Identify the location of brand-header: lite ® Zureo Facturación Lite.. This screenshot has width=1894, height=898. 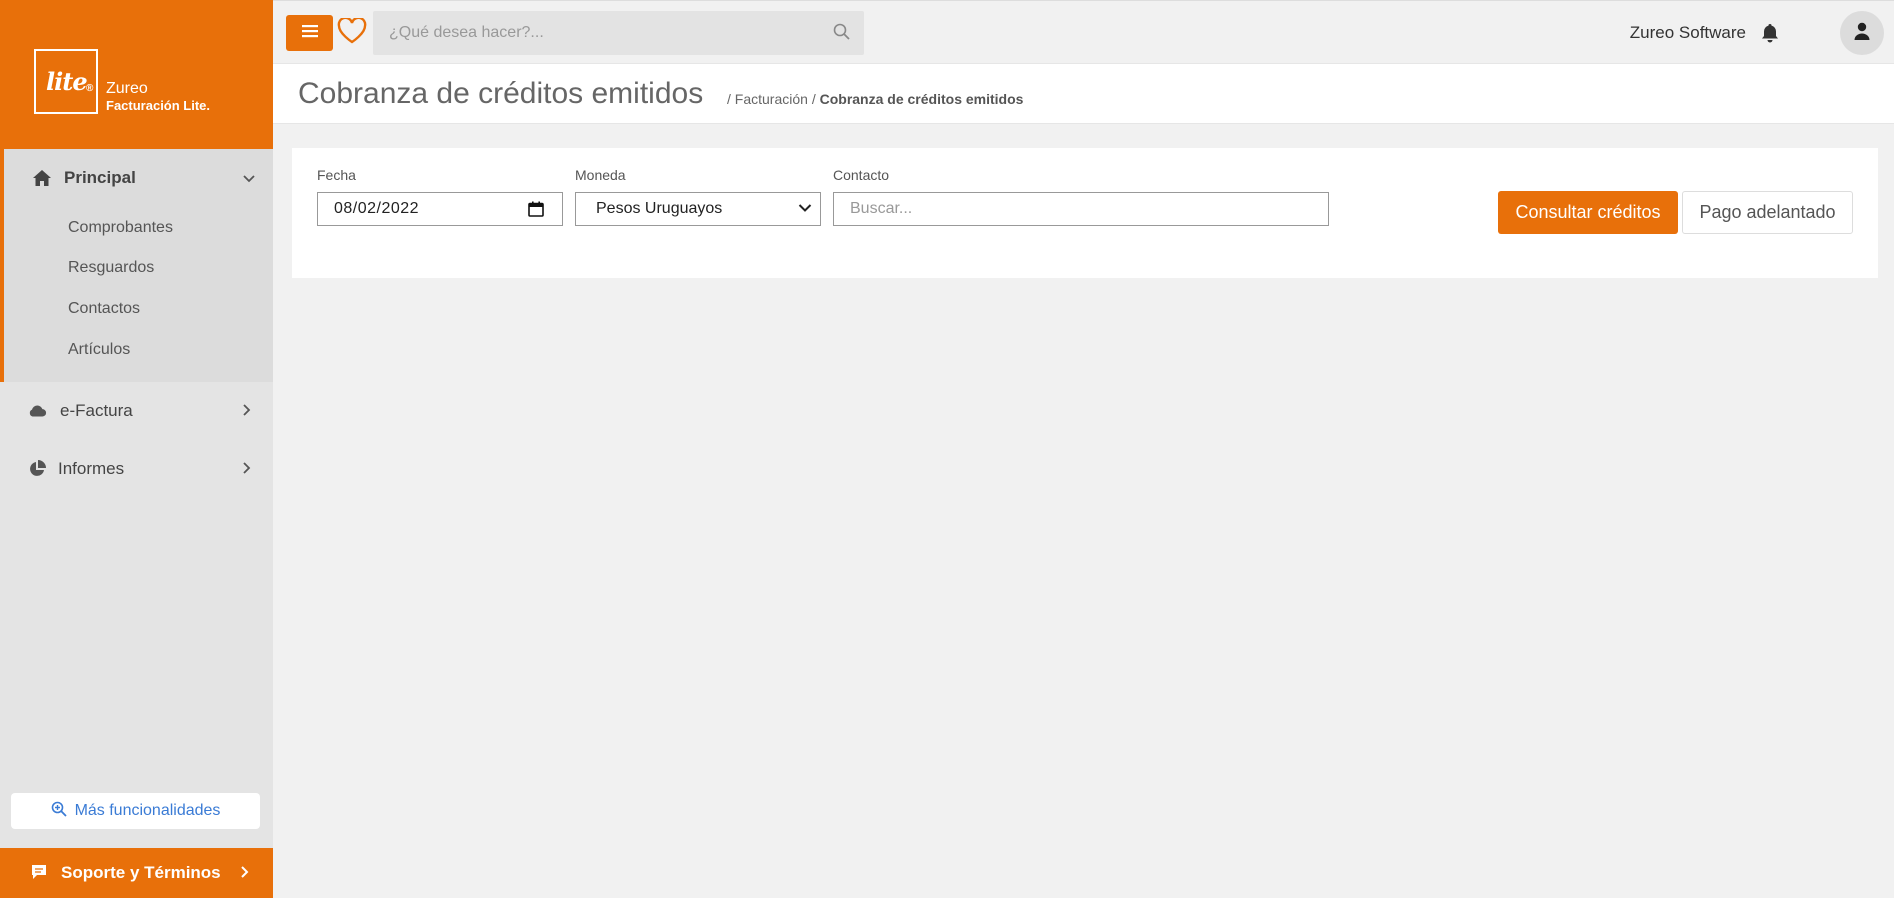
(136, 74).